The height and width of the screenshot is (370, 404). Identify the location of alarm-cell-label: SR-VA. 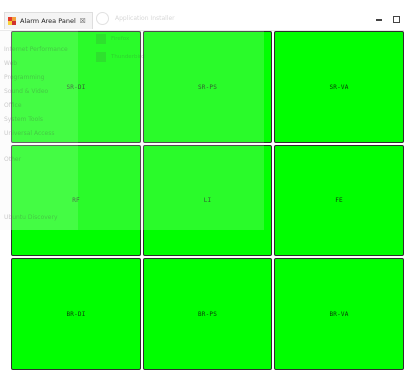
(339, 87).